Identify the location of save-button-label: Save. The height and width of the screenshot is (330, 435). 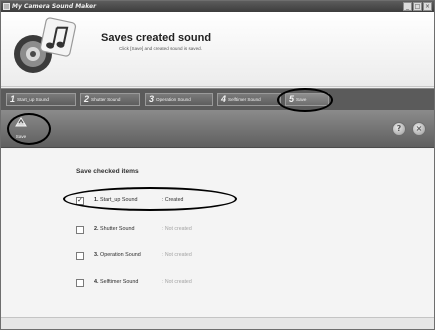
(21, 136).